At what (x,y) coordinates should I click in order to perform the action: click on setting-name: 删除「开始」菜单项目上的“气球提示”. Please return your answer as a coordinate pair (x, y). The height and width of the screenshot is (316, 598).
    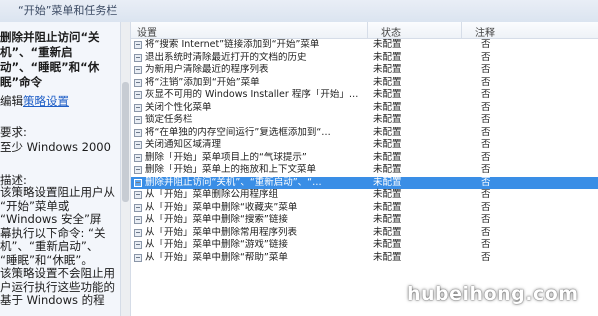
    Looking at the image, I should click on (226, 157).